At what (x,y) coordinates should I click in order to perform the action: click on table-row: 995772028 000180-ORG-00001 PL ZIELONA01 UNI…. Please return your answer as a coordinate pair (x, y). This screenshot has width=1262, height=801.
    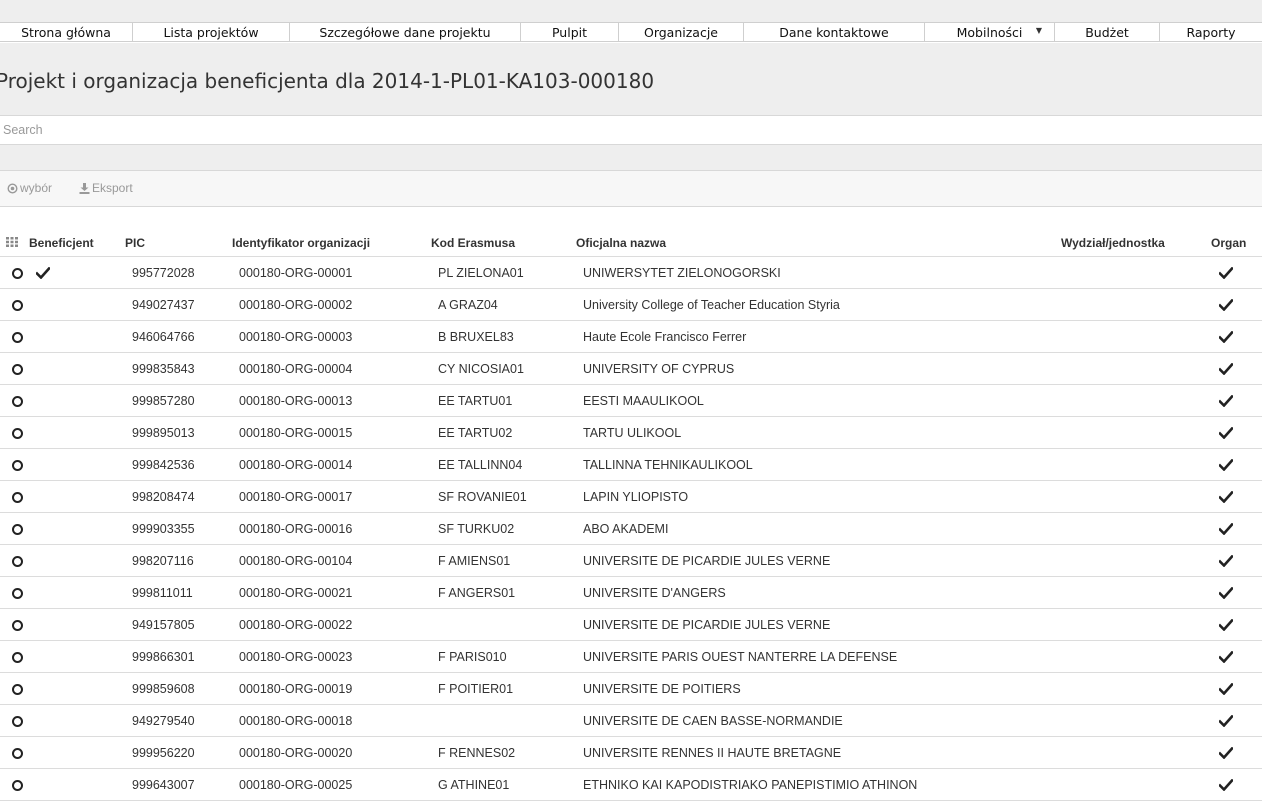
    Looking at the image, I should click on (631, 272).